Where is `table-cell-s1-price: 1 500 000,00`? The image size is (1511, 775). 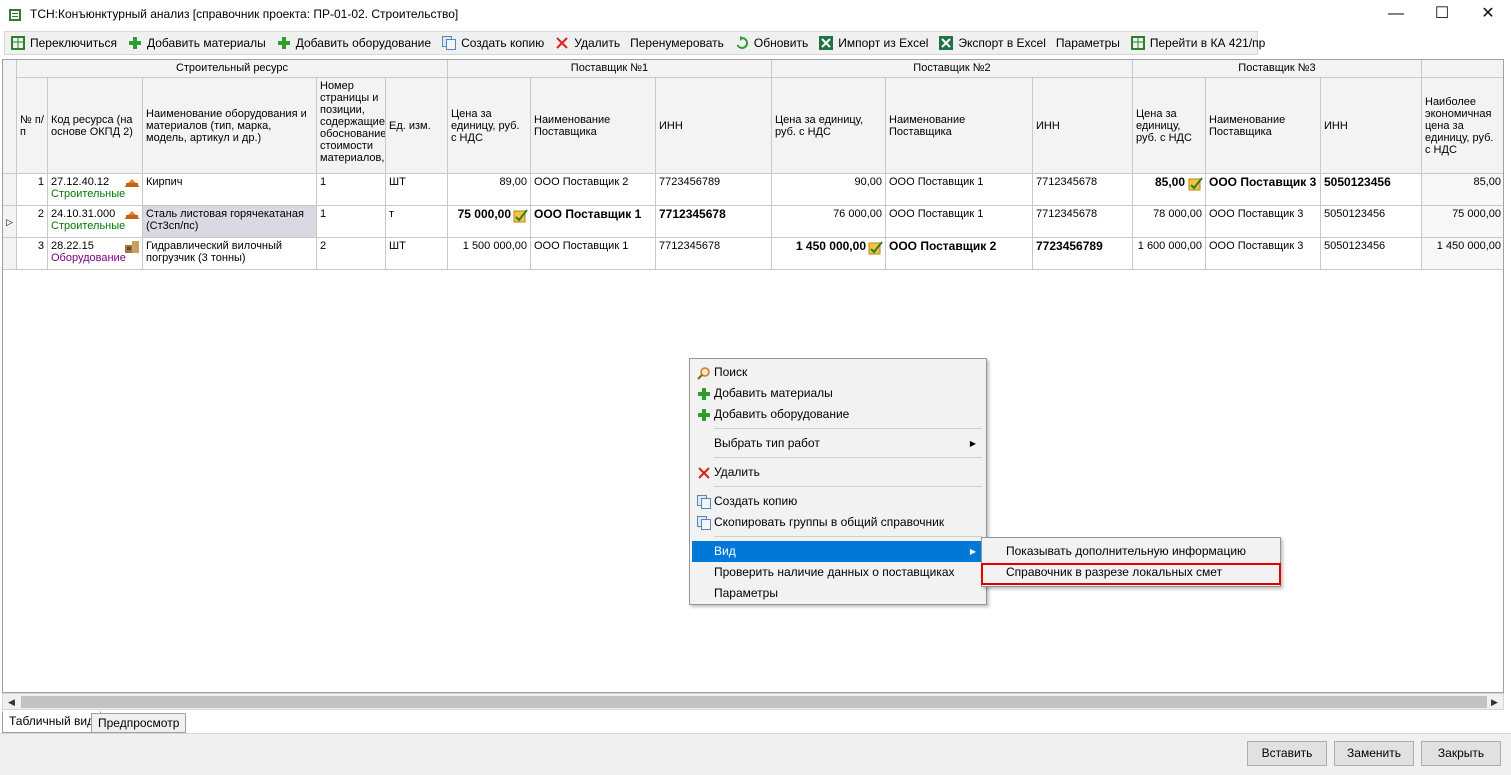
table-cell-s1-price: 1 500 000,00 is located at coordinates (489, 254).